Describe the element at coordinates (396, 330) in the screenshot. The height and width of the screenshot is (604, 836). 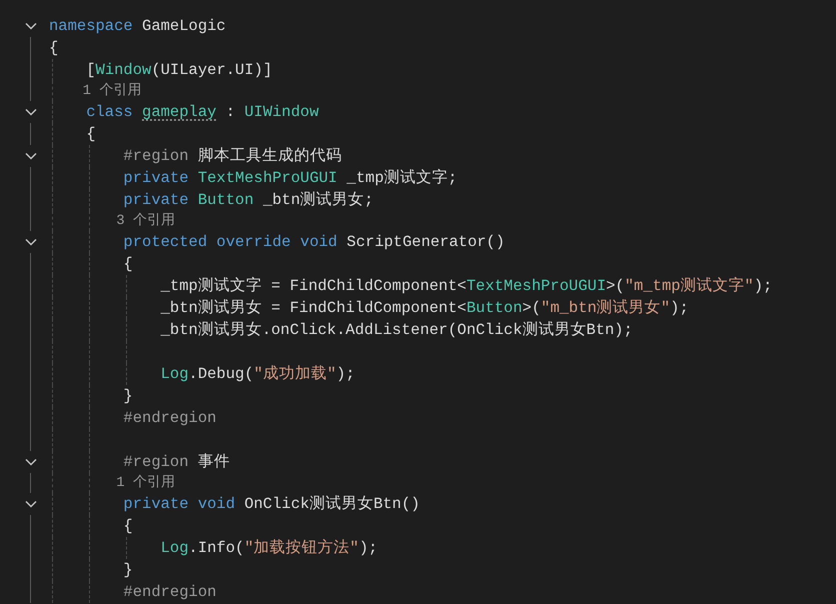
I see `code-line: _btn测试男女.onClick.AddListener(OnClick测试男女Btn);` at that location.